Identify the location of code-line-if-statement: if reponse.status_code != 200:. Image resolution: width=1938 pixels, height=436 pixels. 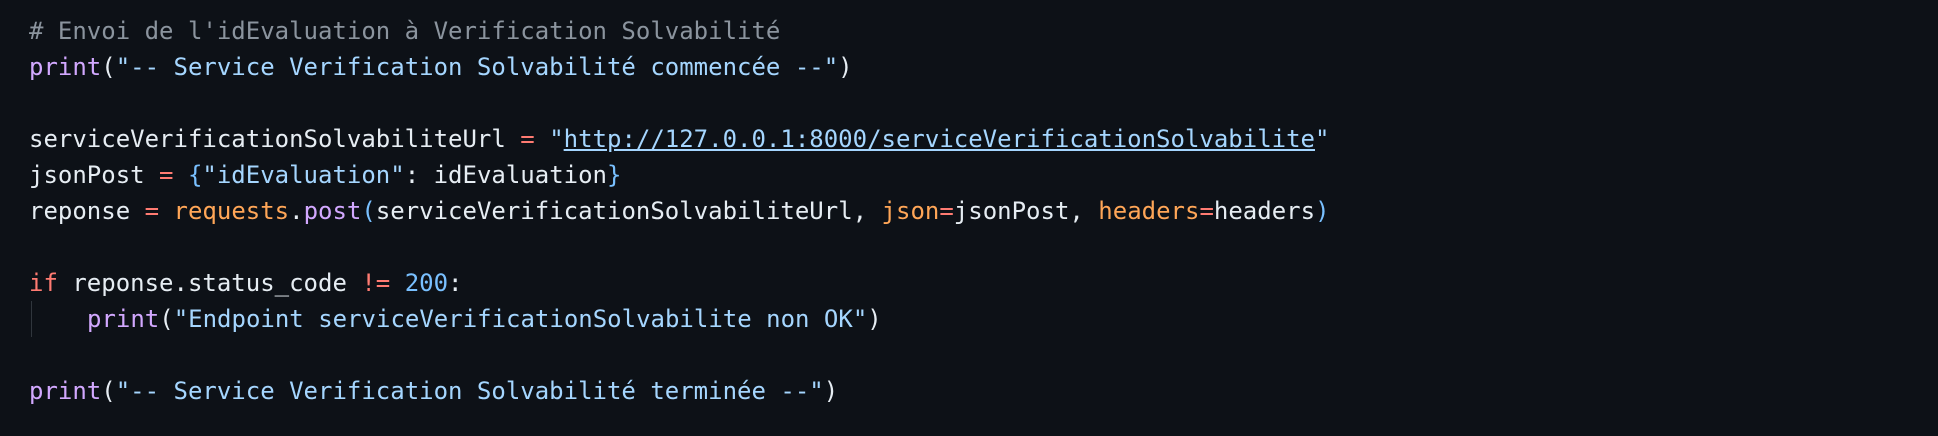
(246, 283).